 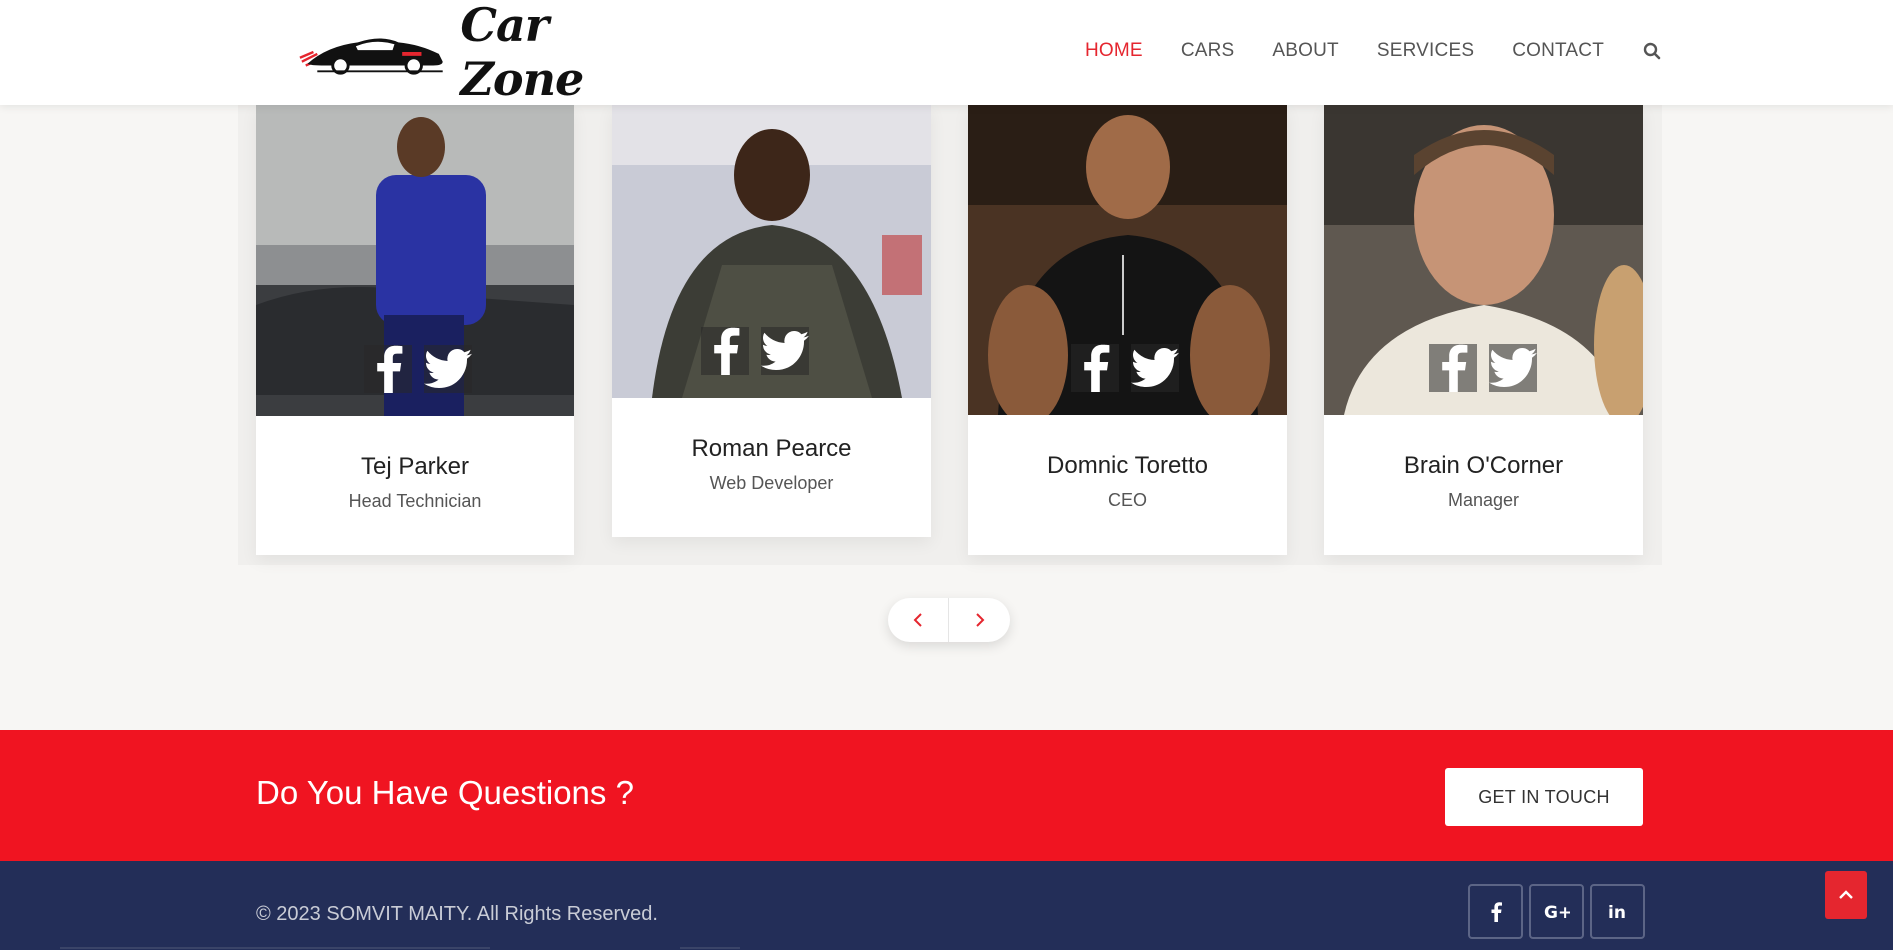 What do you see at coordinates (1127, 500) in the screenshot?
I see `member-role: CEO` at bounding box center [1127, 500].